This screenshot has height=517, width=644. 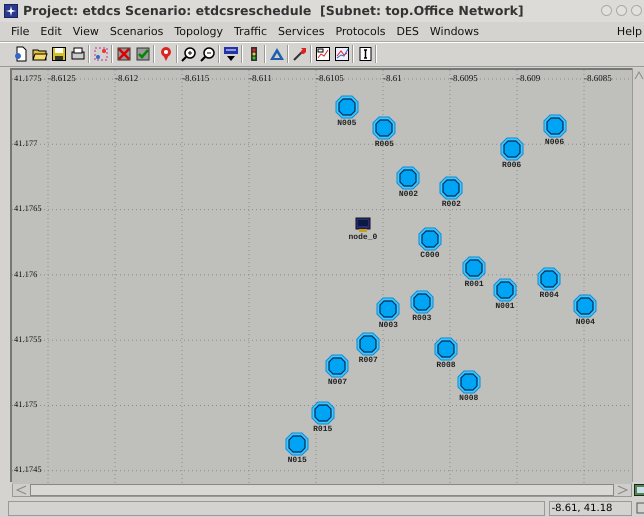 What do you see at coordinates (446, 365) in the screenshot?
I see `node-label: R008` at bounding box center [446, 365].